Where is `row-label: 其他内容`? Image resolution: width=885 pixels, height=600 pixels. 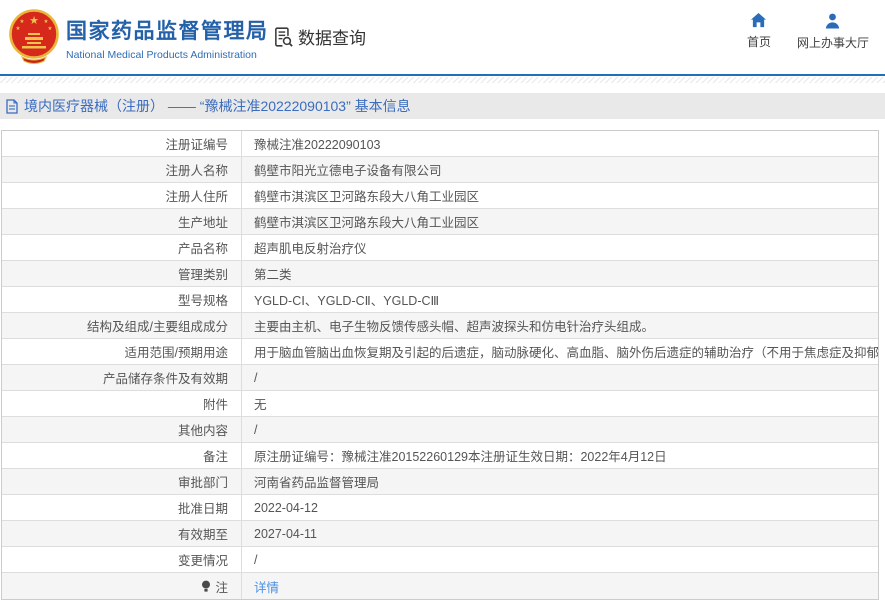 row-label: 其他内容 is located at coordinates (122, 429).